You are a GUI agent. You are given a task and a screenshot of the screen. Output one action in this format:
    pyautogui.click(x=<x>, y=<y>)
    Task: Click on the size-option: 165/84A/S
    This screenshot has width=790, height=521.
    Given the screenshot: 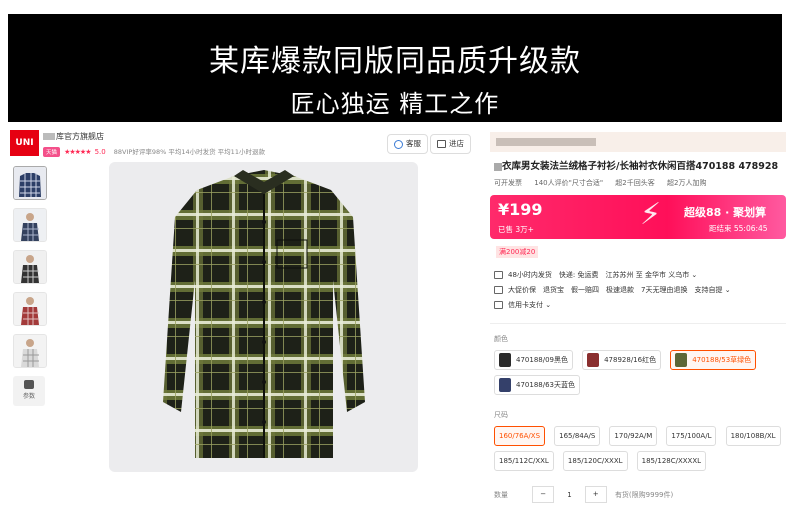 What is the action you would take?
    pyautogui.click(x=577, y=436)
    